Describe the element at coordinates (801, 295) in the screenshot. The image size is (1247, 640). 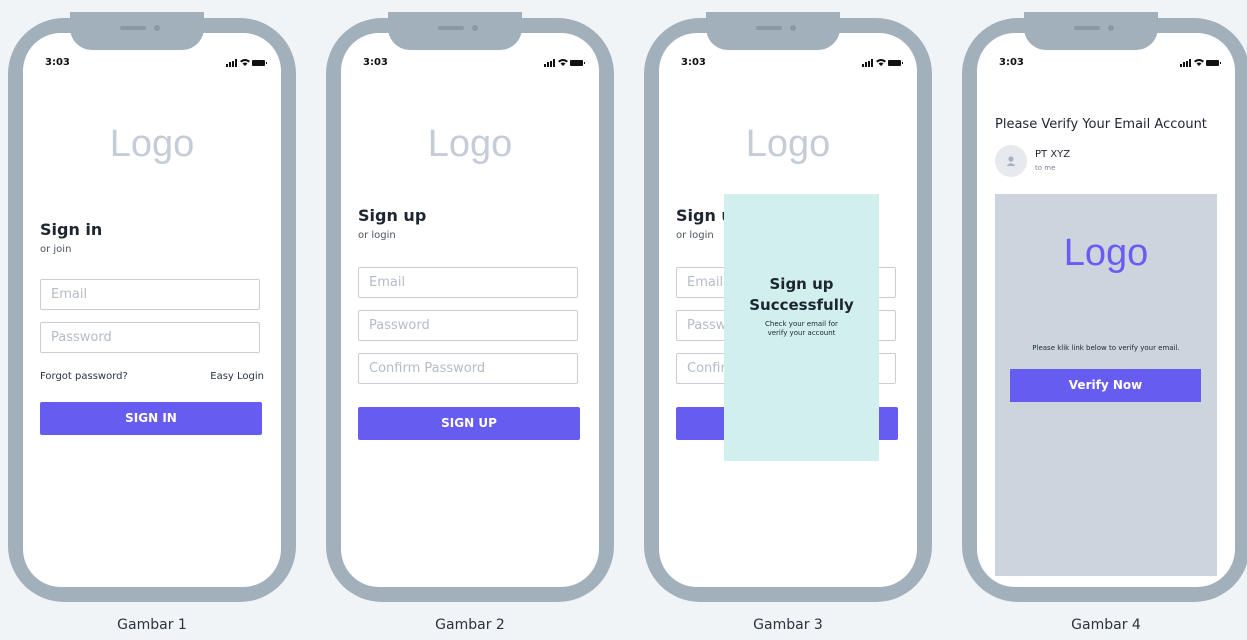
I see `success-title: Sign up Successfully` at that location.